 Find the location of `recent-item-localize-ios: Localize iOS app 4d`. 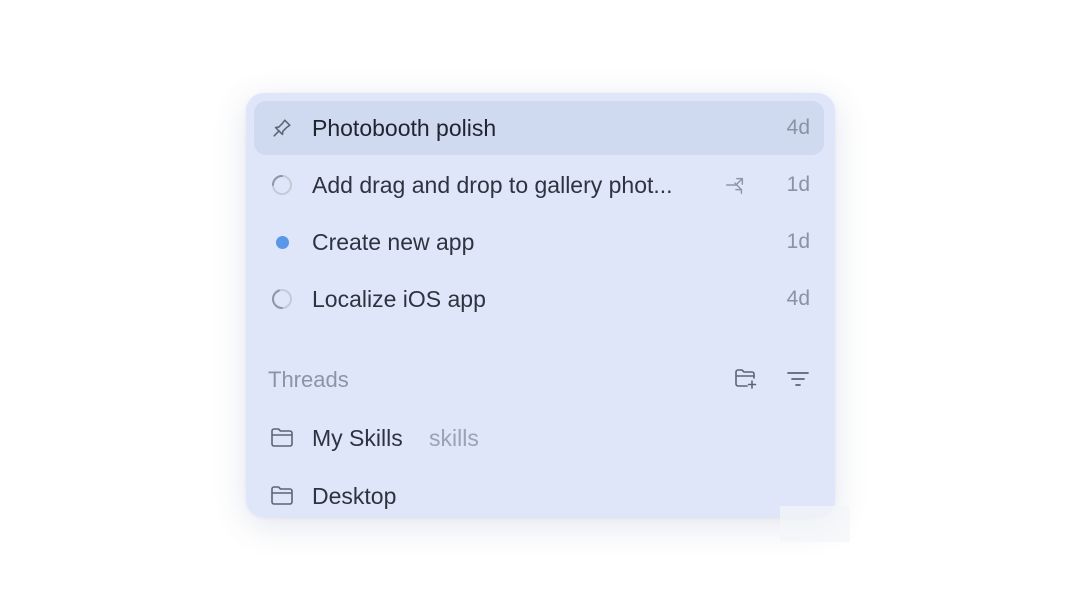

recent-item-localize-ios: Localize iOS app 4d is located at coordinates (539, 299).